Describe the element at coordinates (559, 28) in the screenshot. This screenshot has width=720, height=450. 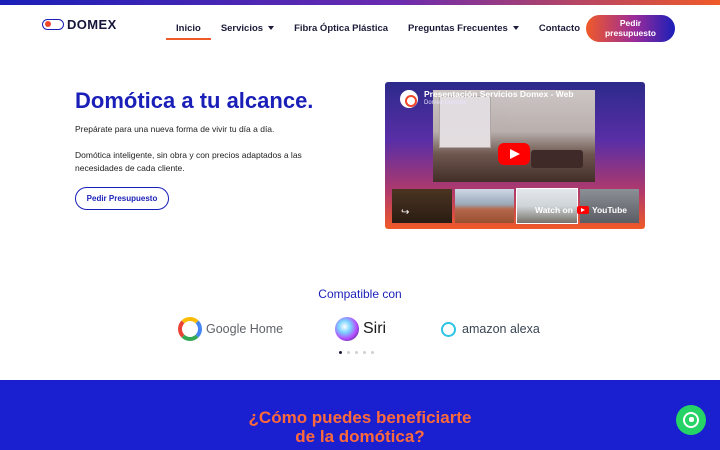
I see `nav-item-contacto: Contacto` at that location.